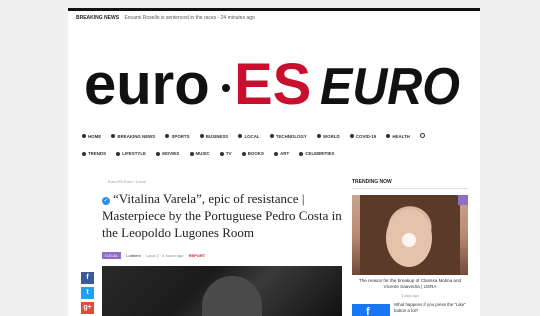 Image resolution: width=540 pixels, height=316 pixels. I want to click on category-corner-icon, so click(463, 200).